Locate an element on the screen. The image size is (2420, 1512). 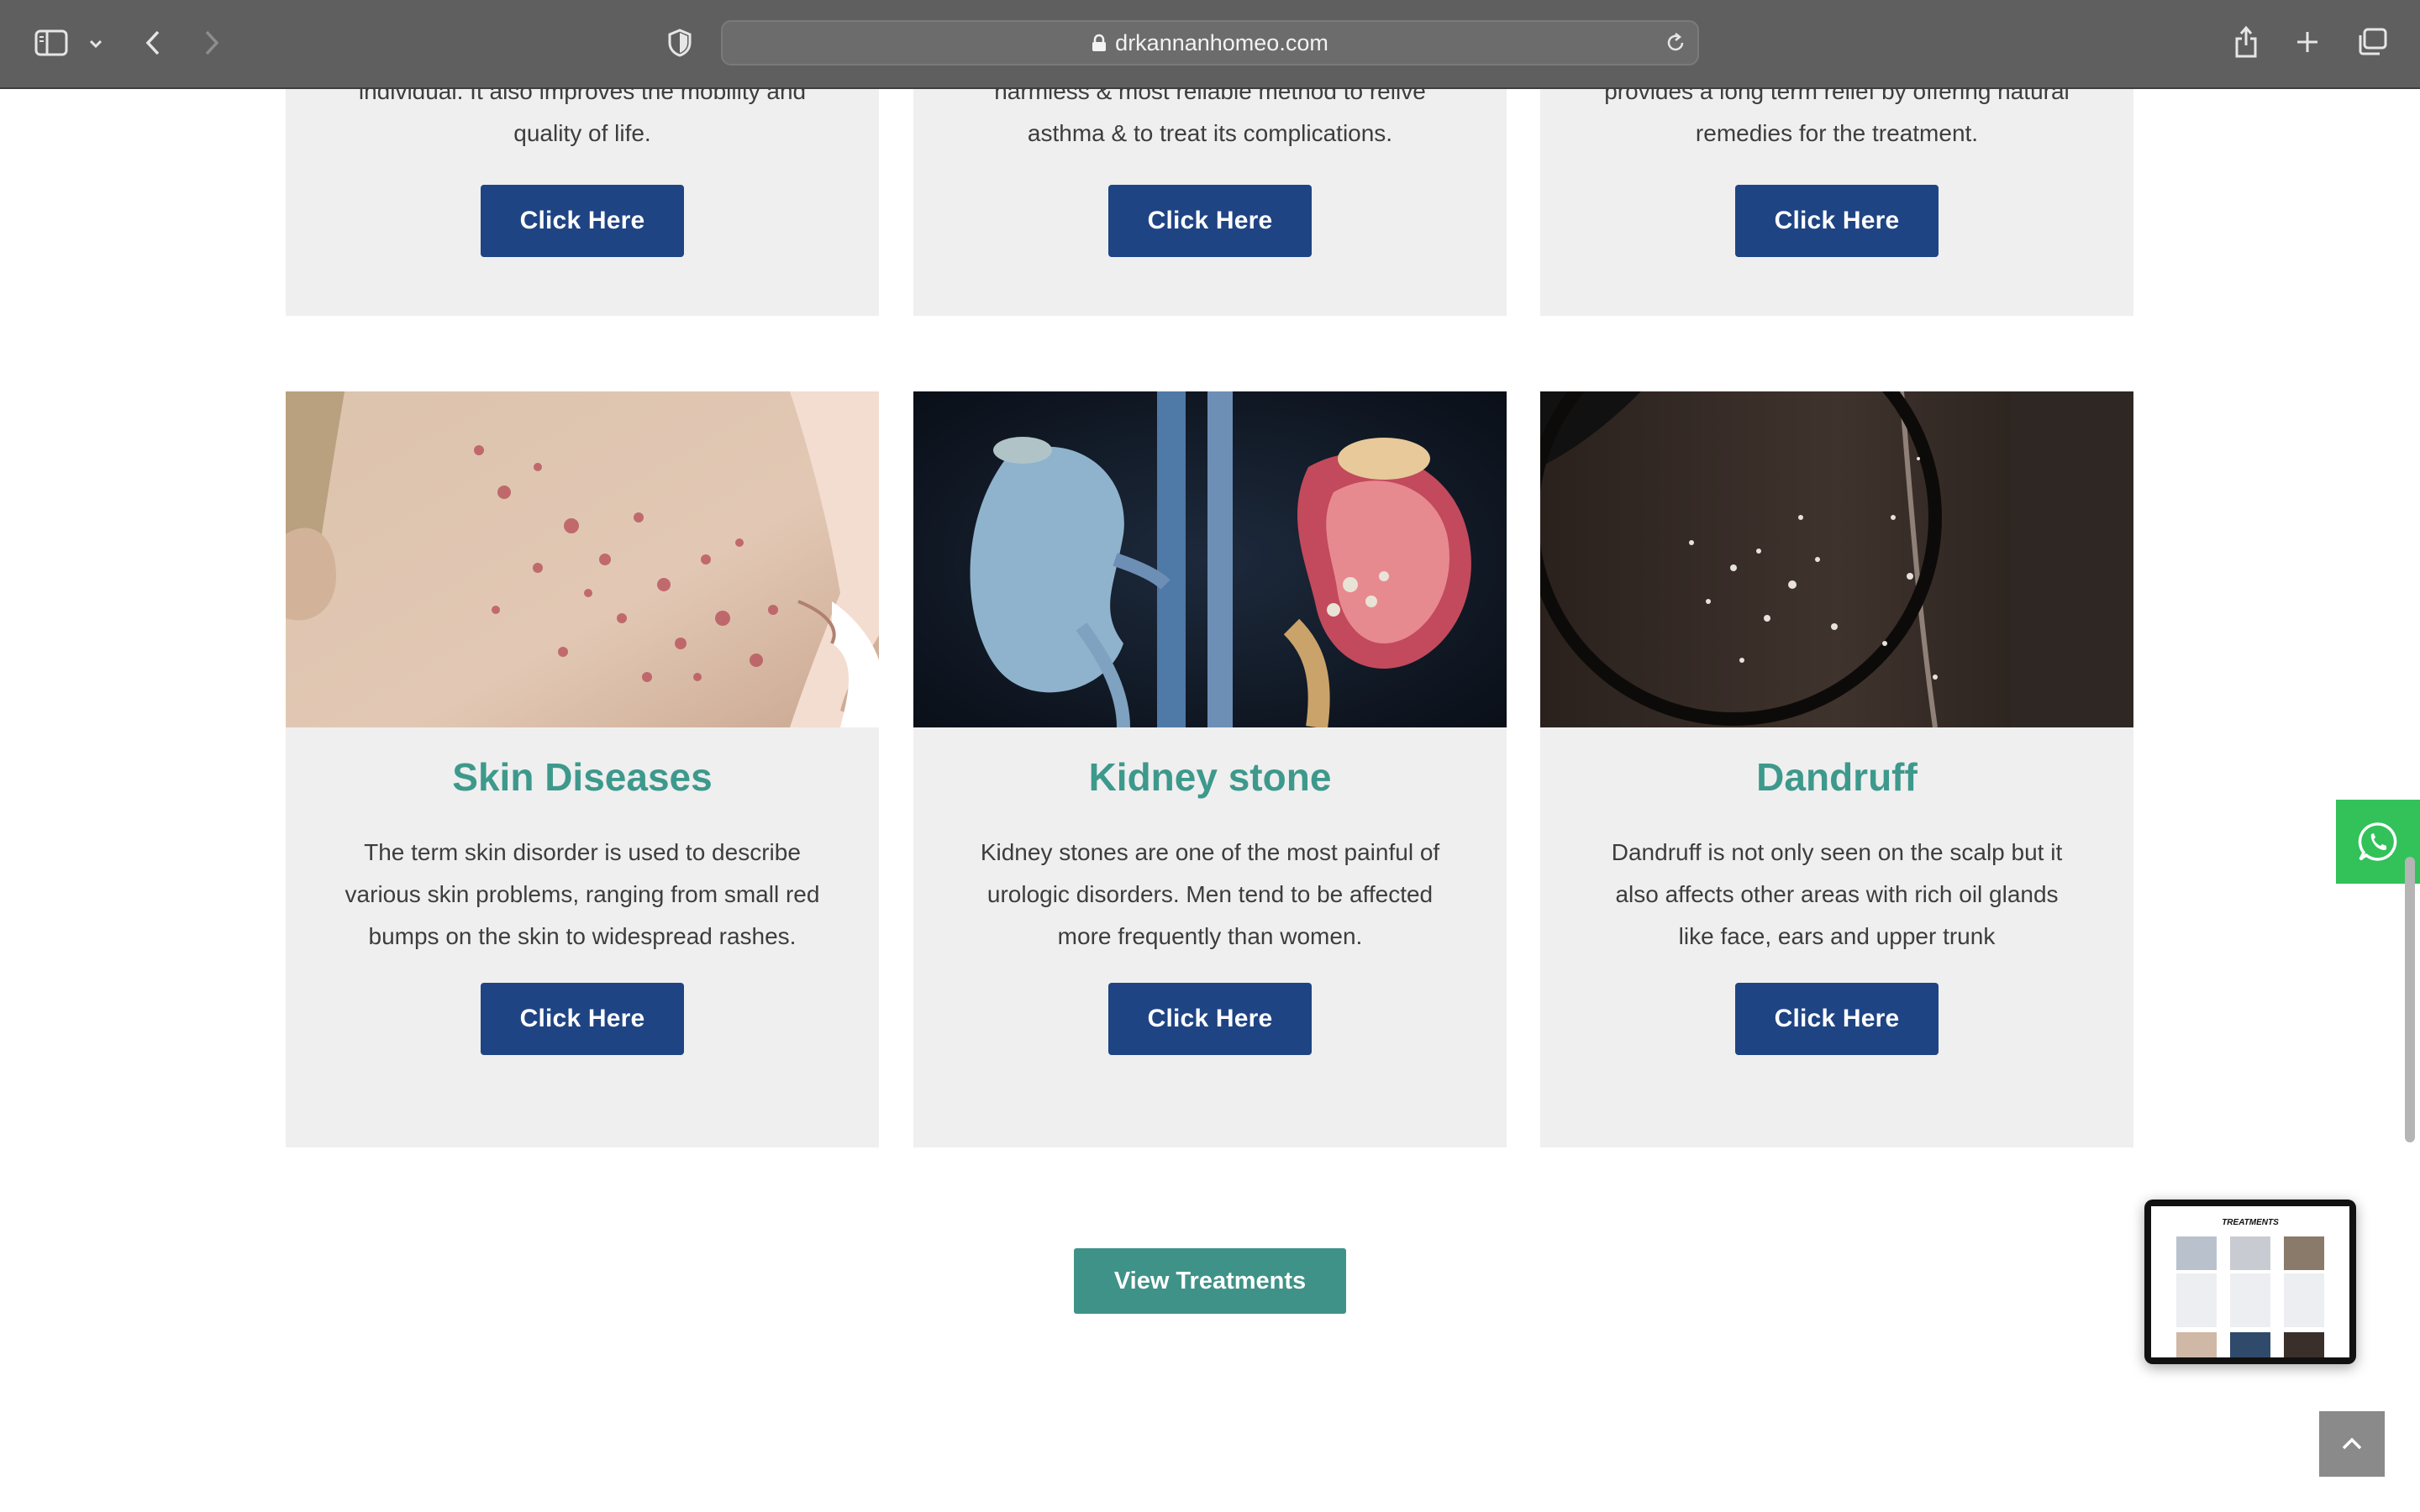
back-arrow-icon is located at coordinates (153, 43).